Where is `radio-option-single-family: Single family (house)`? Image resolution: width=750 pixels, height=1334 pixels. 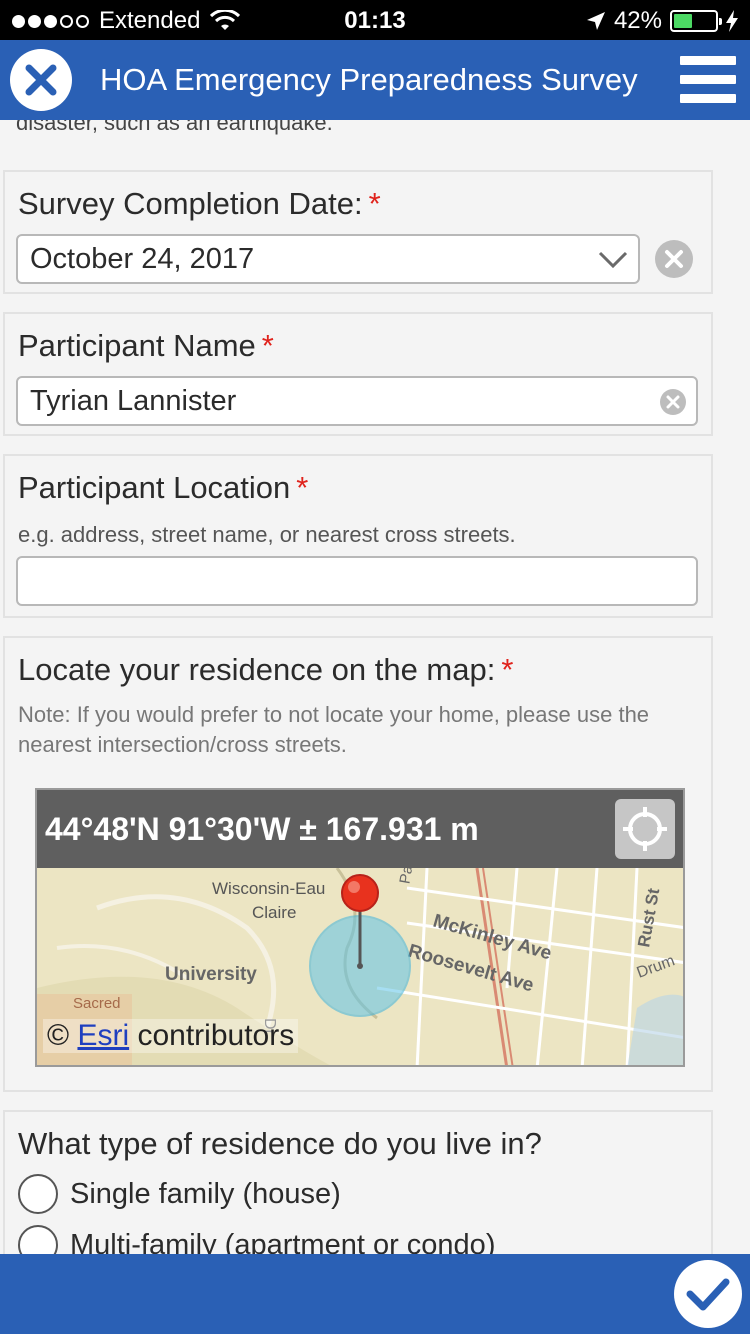
radio-option-single-family: Single family (house) is located at coordinates (179, 1194).